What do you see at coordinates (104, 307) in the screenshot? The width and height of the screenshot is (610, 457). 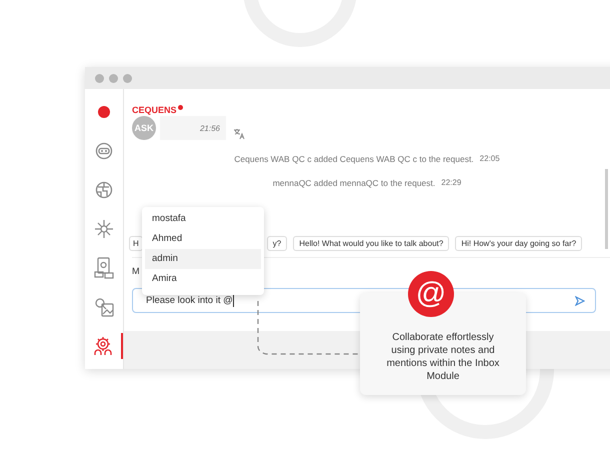 I see `image-search-icon` at bounding box center [104, 307].